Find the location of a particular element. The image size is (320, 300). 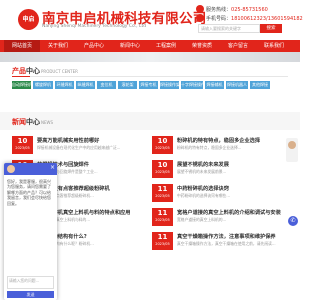

product-title-en: PRODUCT CENTER is located at coordinates (59, 71).